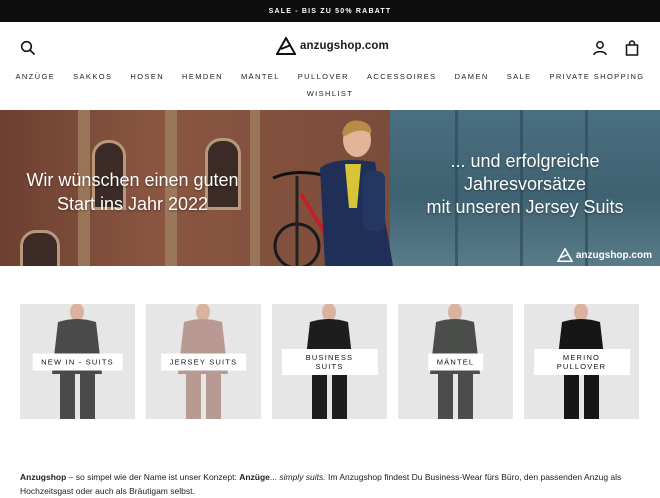 The image size is (660, 498). I want to click on hero-right-line2: Jahresvorsätze, so click(525, 184).